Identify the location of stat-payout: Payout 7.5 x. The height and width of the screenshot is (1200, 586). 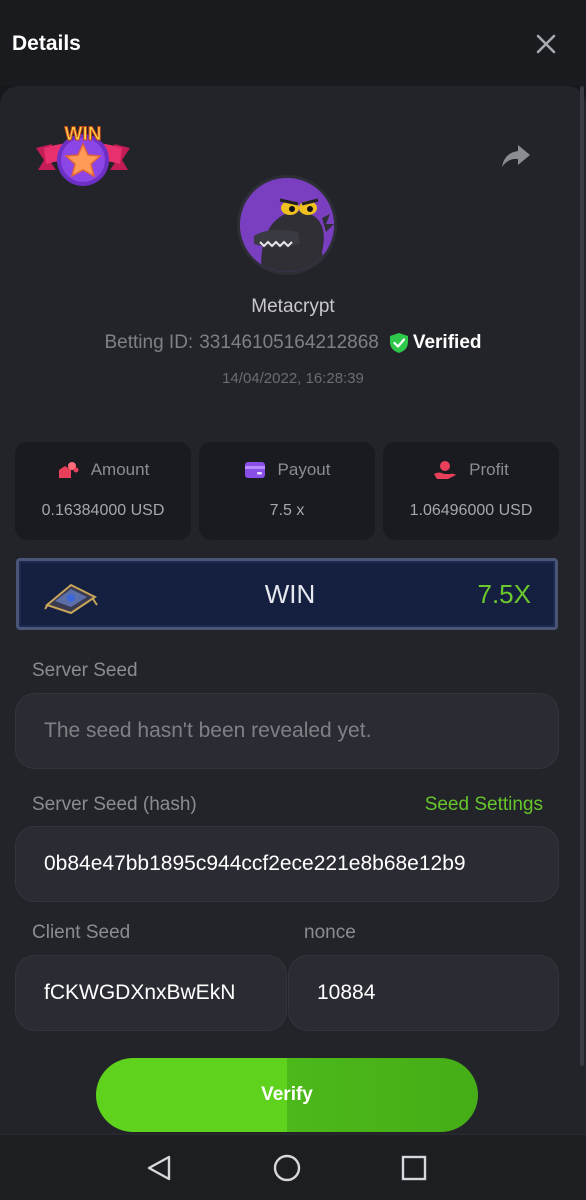
(287, 491).